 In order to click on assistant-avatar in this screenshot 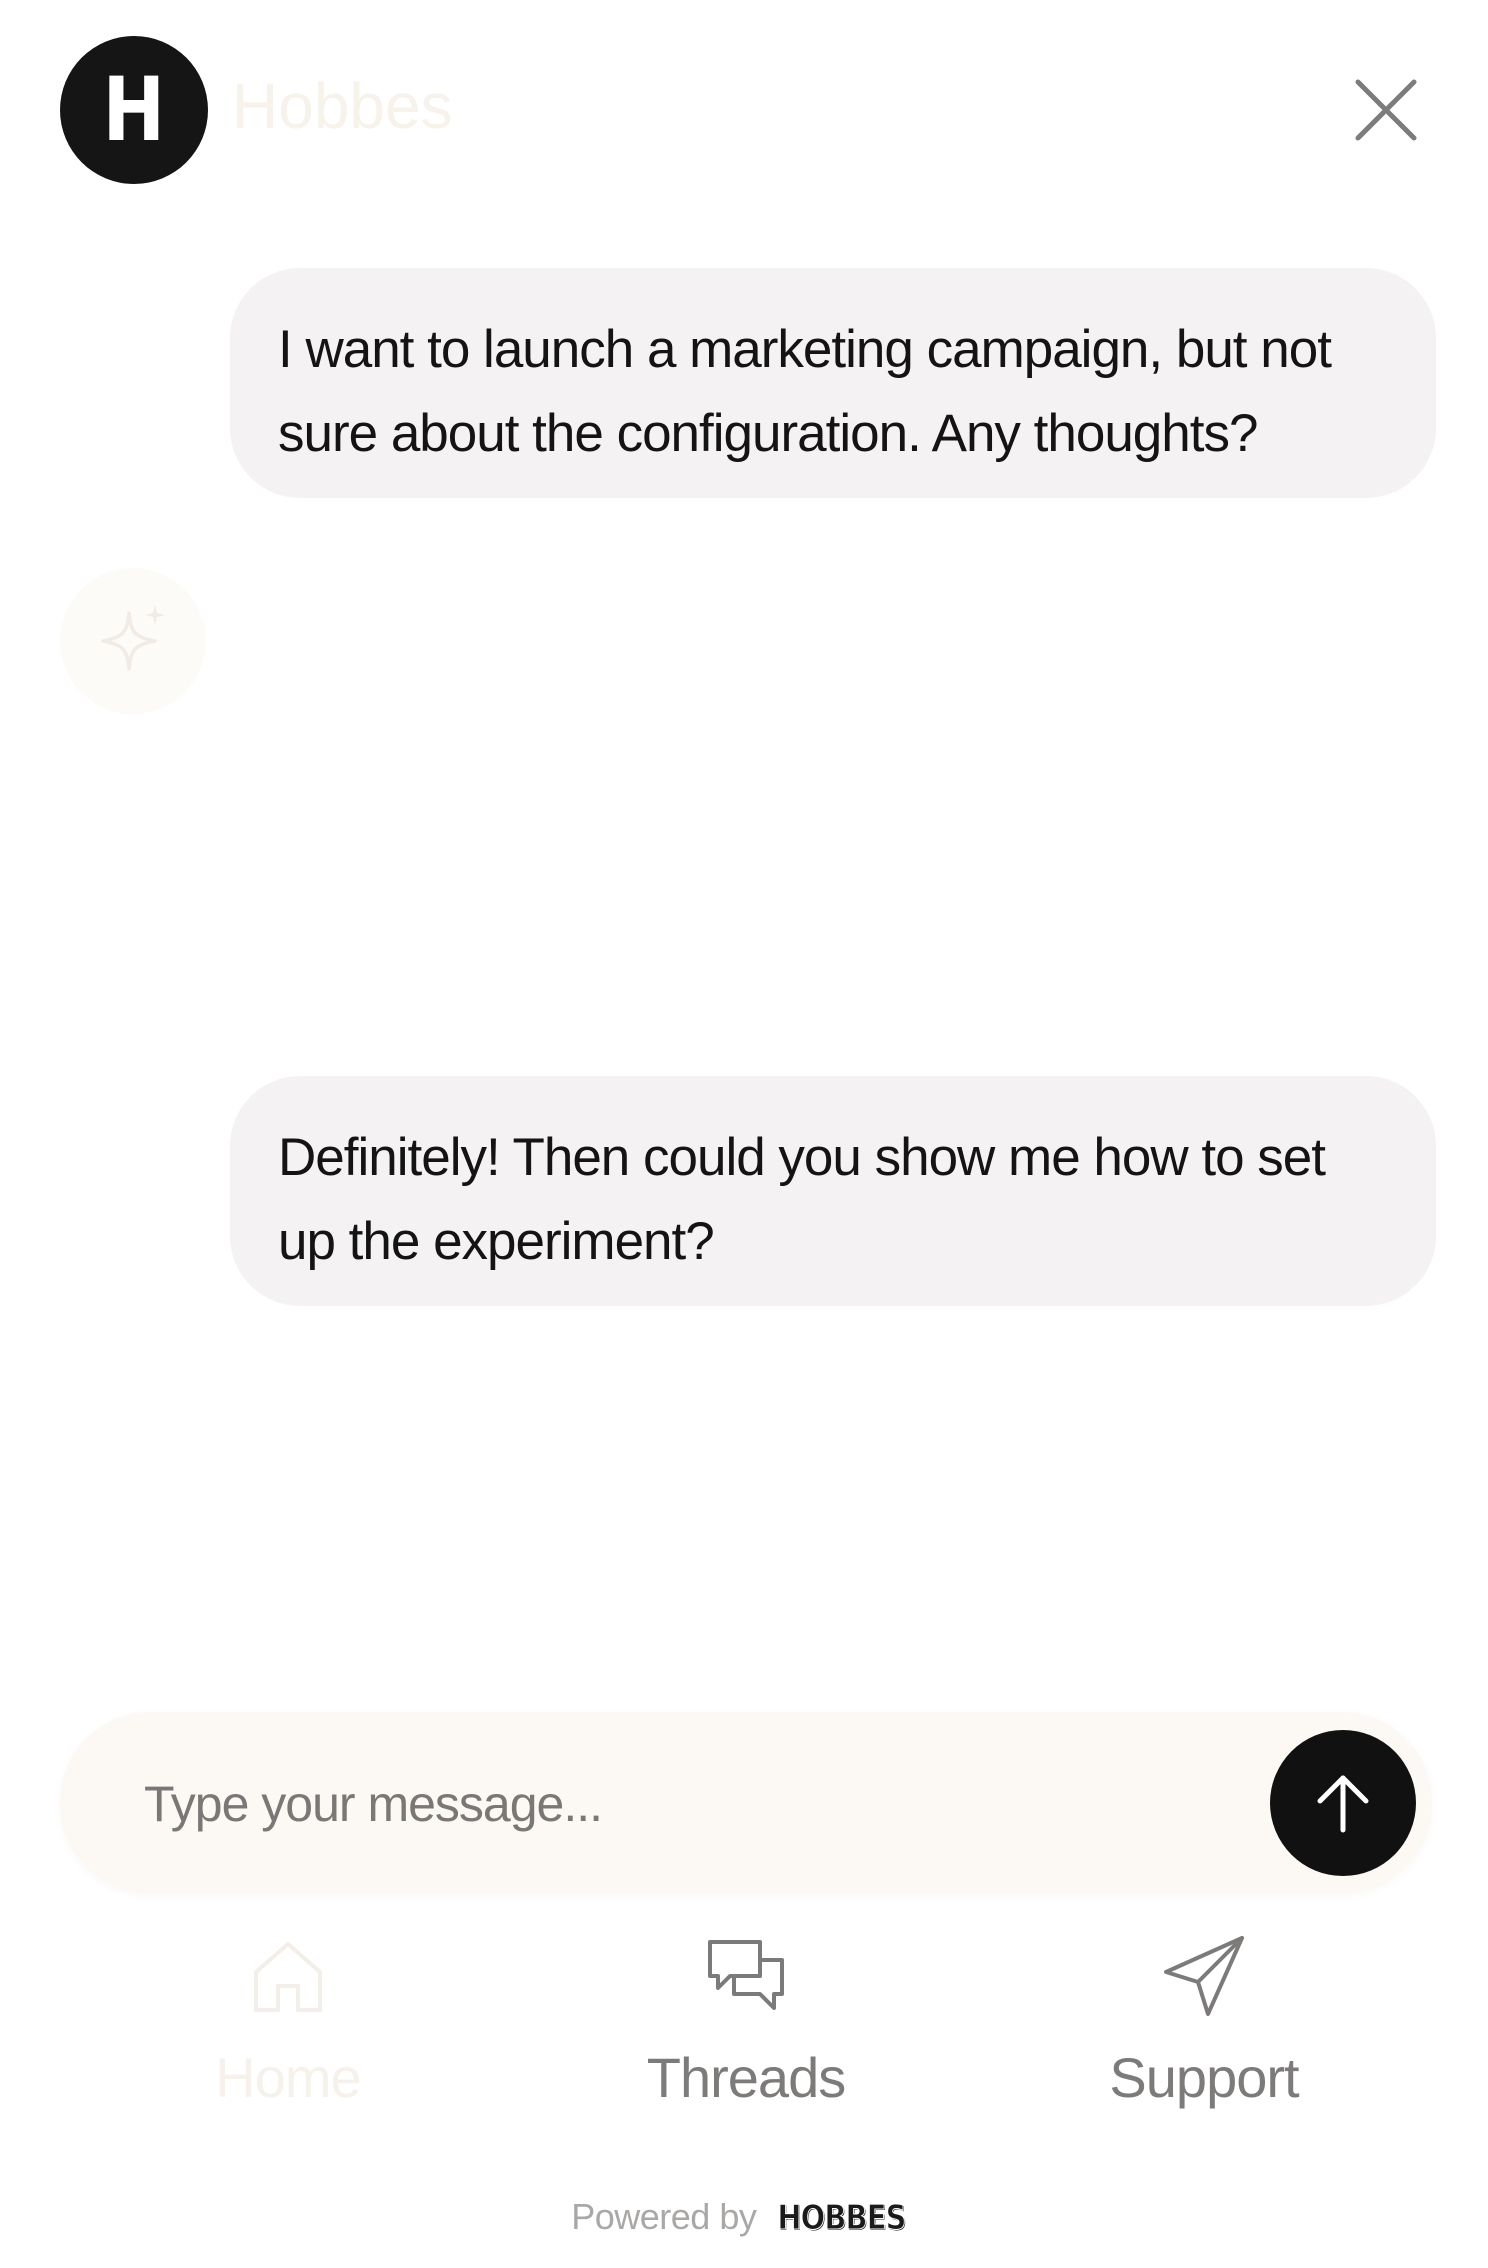, I will do `click(133, 641)`.